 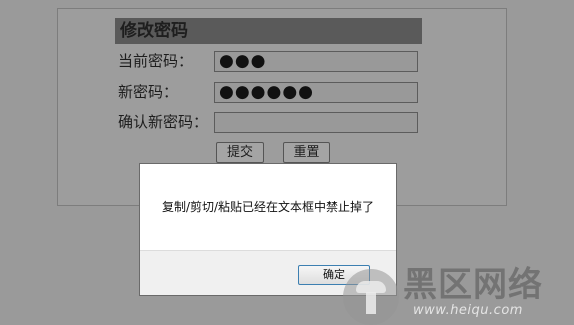 What do you see at coordinates (268, 207) in the screenshot?
I see `alert-message: 复制/剪切/粘贴已经在文本框中禁止掉了` at bounding box center [268, 207].